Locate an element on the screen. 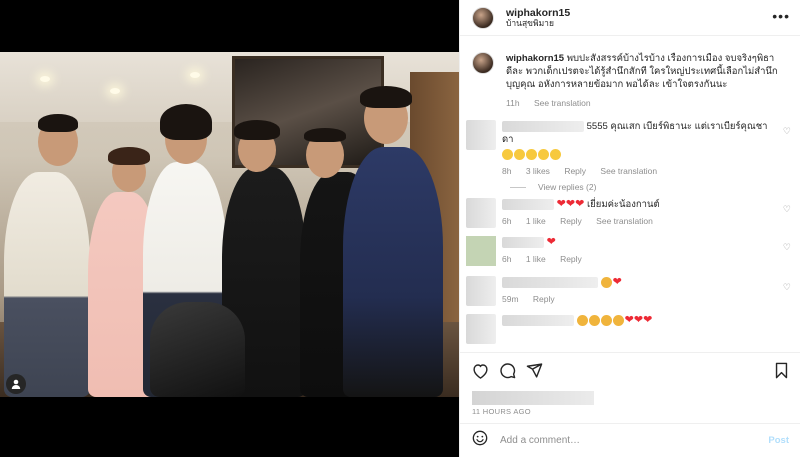 This screenshot has width=800, height=457. comment-input is located at coordinates (634, 440).